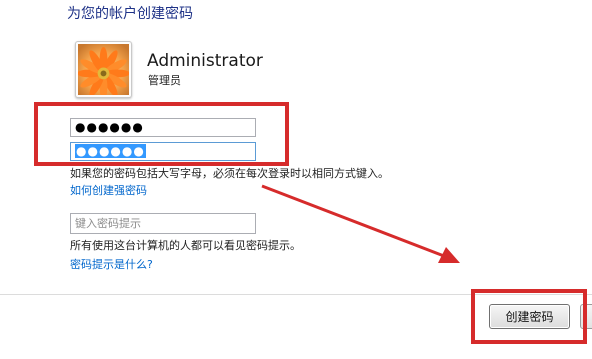 Image resolution: width=592 pixels, height=359 pixels. I want to click on user-avatar, so click(103, 69).